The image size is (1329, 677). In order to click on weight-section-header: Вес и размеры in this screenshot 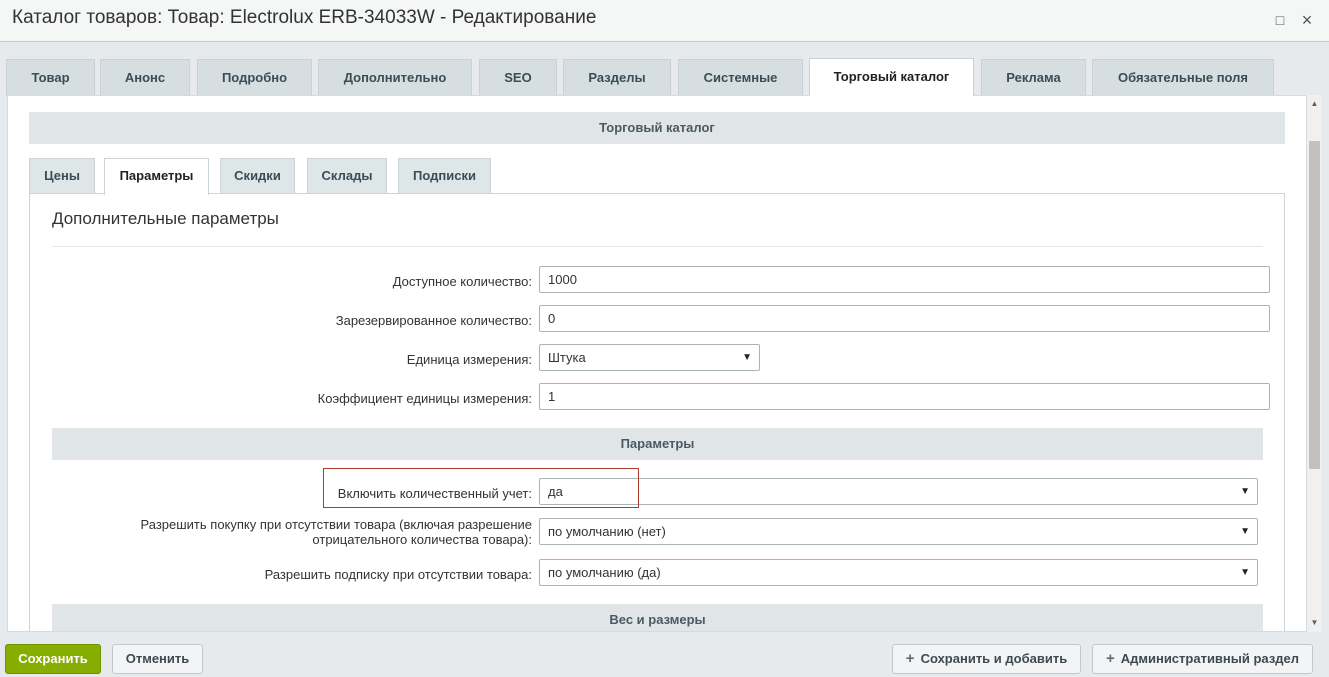, I will do `click(657, 617)`.